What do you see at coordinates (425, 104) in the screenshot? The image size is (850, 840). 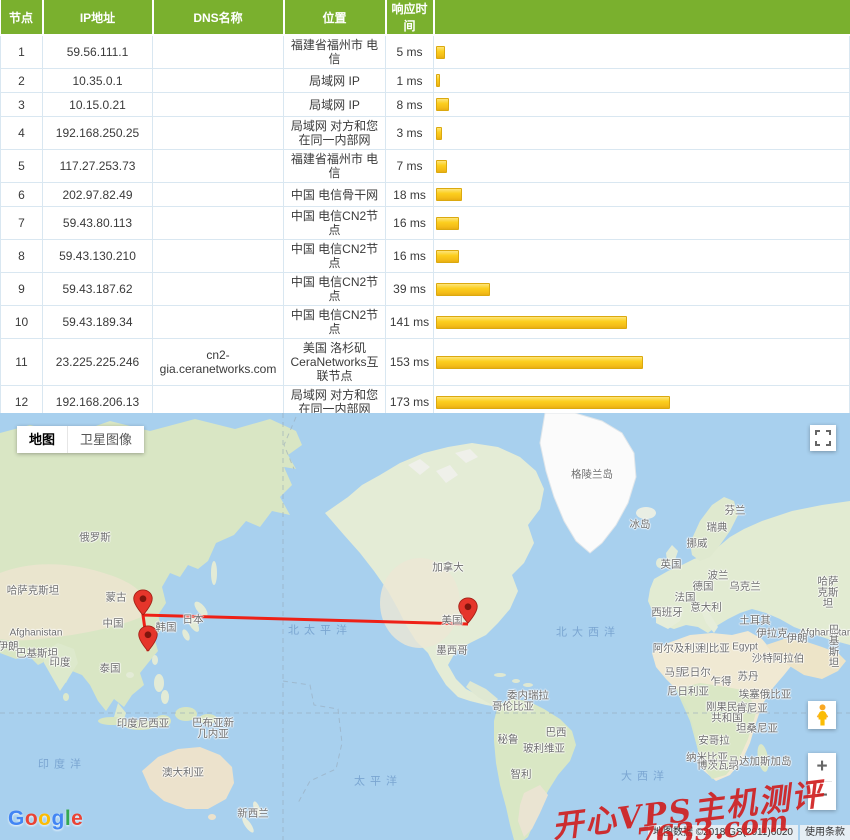 I see `table-row: 3 10.15.0.21 局域网 IP 8 ms` at bounding box center [425, 104].